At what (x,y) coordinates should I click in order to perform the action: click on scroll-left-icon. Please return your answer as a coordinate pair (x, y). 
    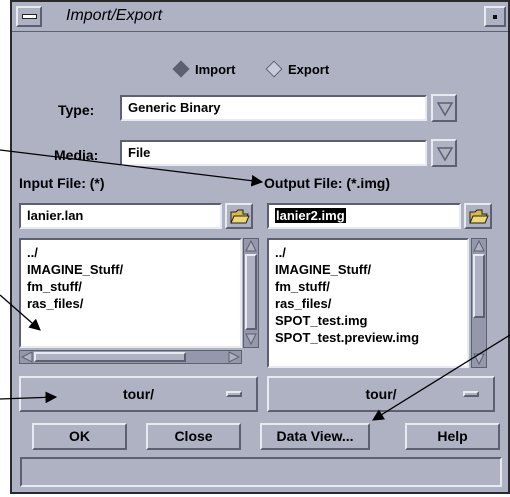
    Looking at the image, I should click on (27, 357).